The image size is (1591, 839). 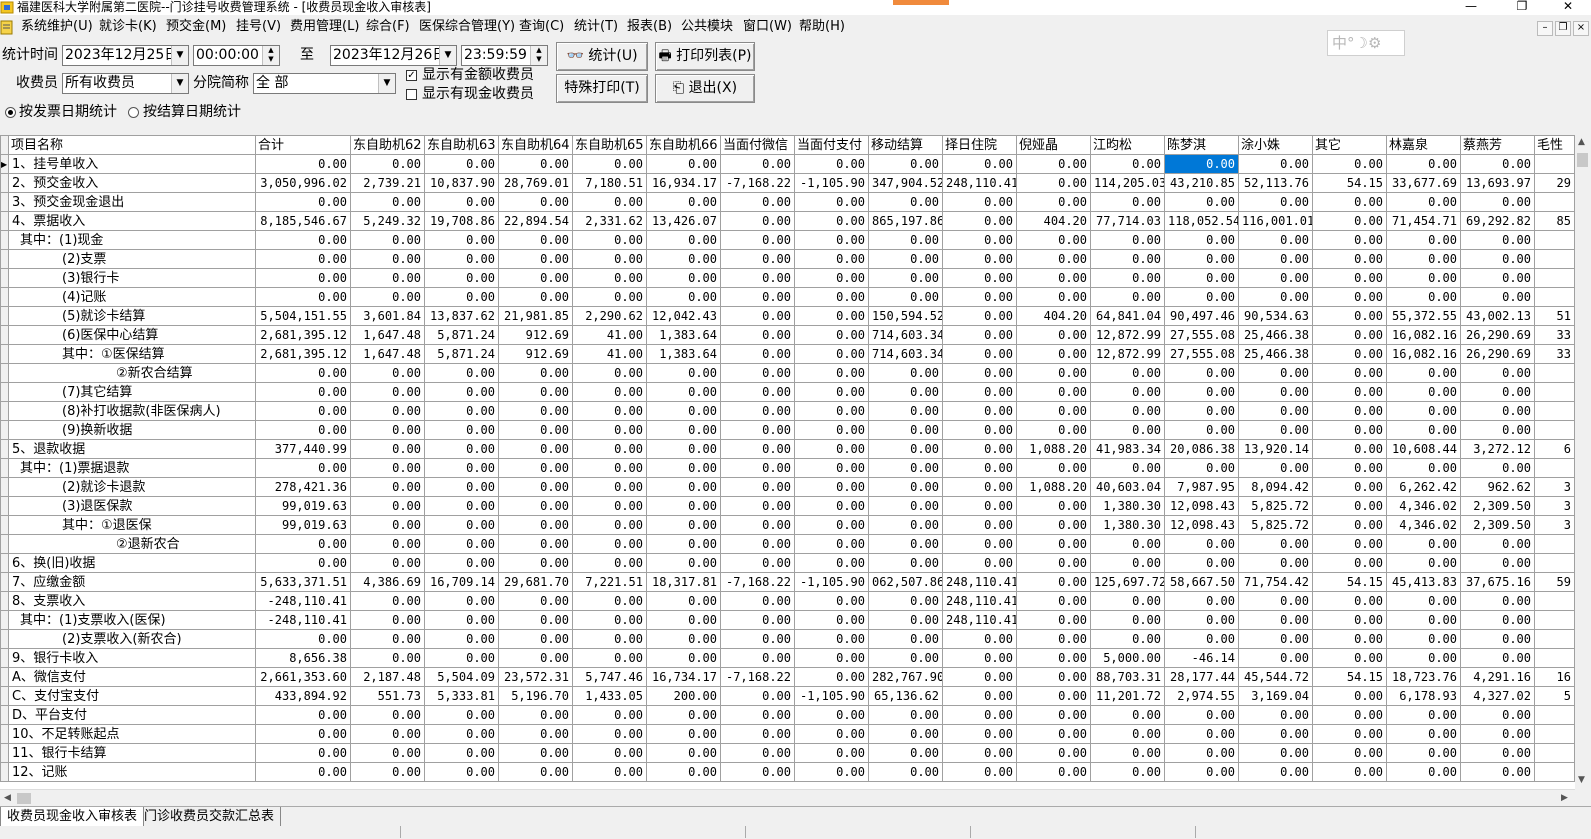 What do you see at coordinates (683, 221) in the screenshot?
I see `amount-cell: 13,426.07` at bounding box center [683, 221].